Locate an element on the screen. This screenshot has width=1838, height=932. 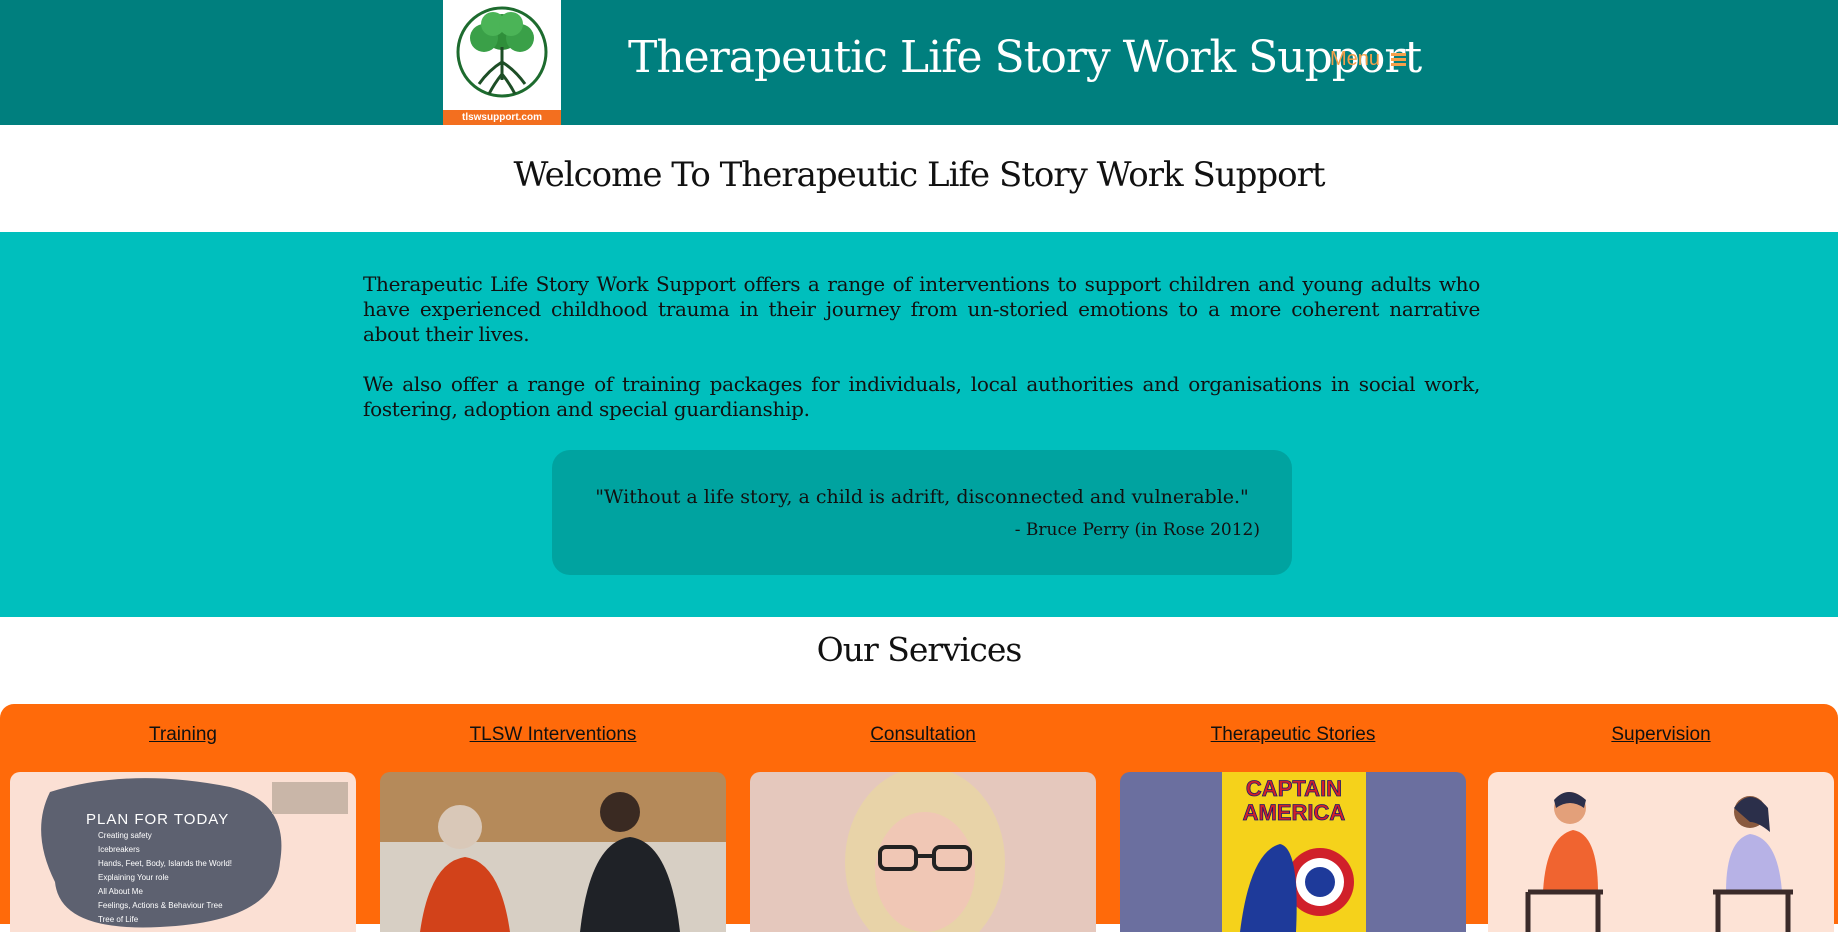
consultation-image is located at coordinates (923, 852).